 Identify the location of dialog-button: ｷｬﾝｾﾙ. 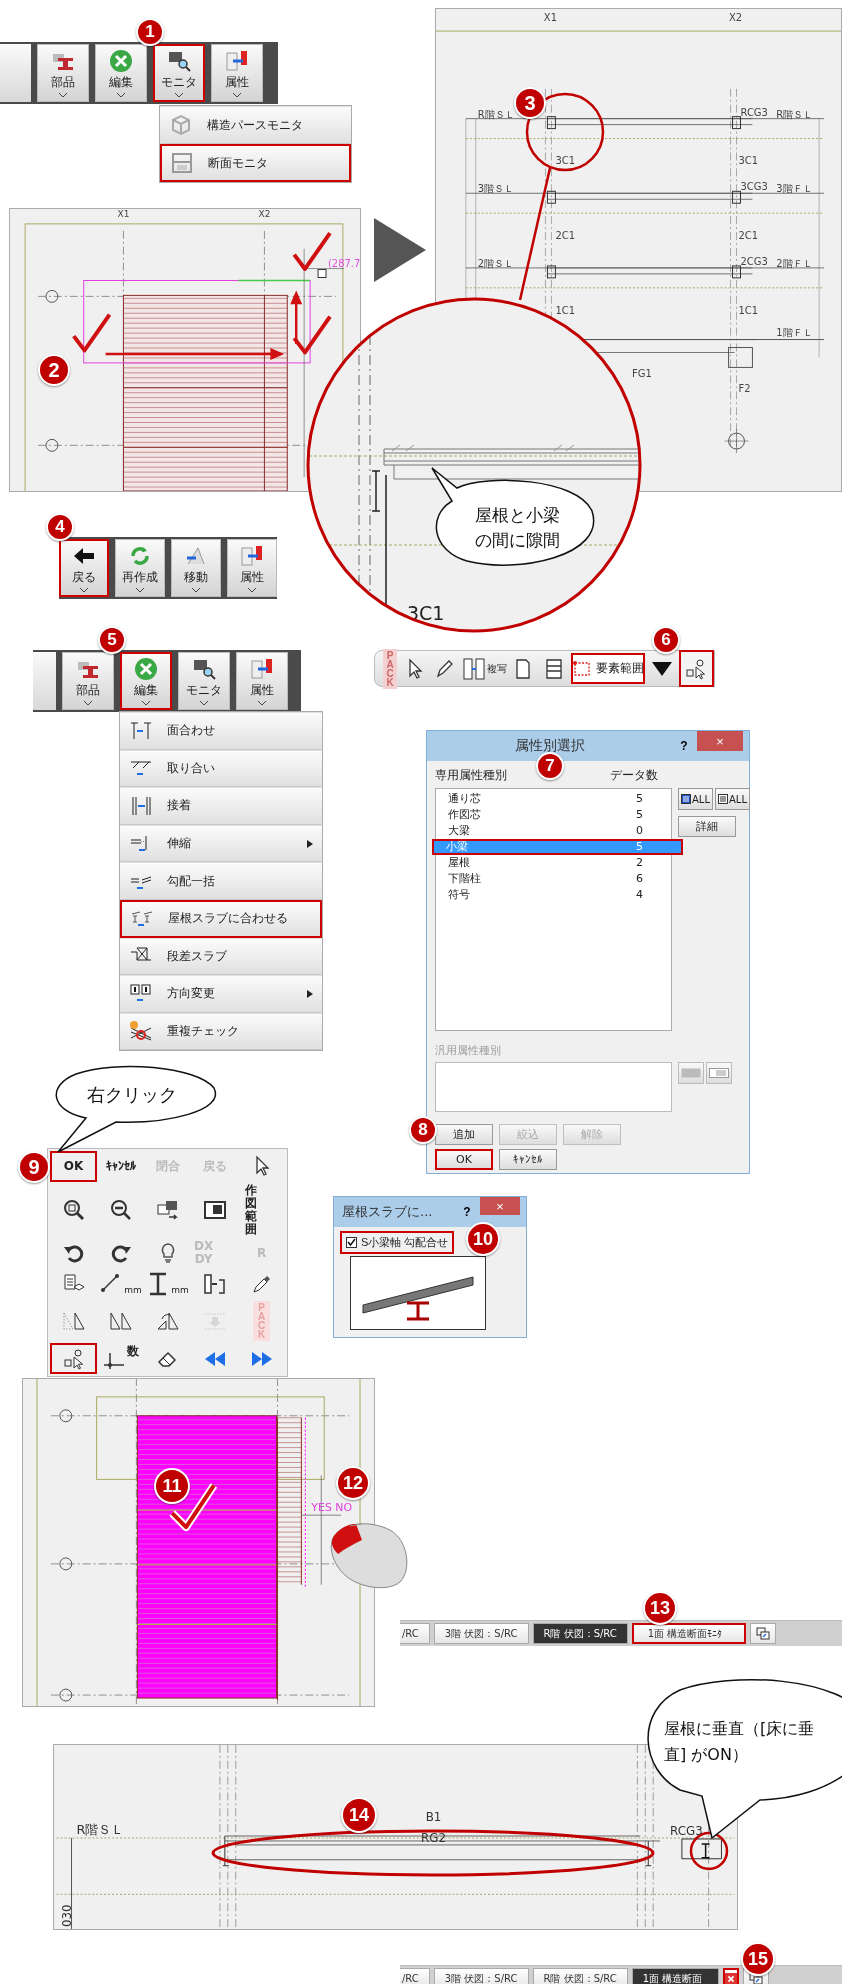
(528, 1159).